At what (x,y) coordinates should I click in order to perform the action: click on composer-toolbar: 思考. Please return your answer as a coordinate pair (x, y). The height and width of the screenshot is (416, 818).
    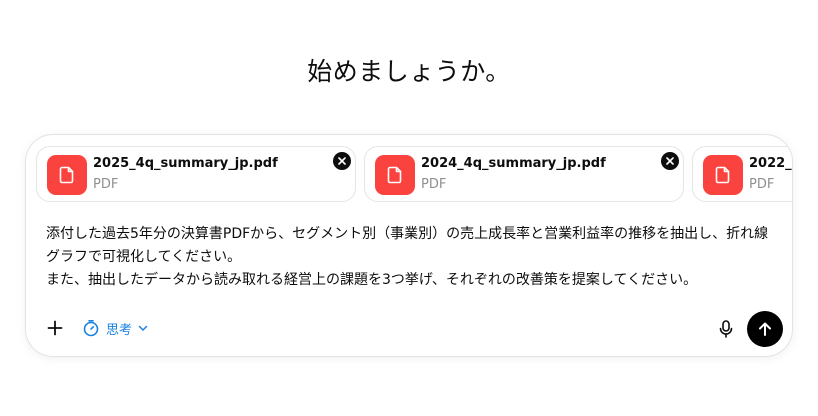
    Looking at the image, I should click on (96, 328).